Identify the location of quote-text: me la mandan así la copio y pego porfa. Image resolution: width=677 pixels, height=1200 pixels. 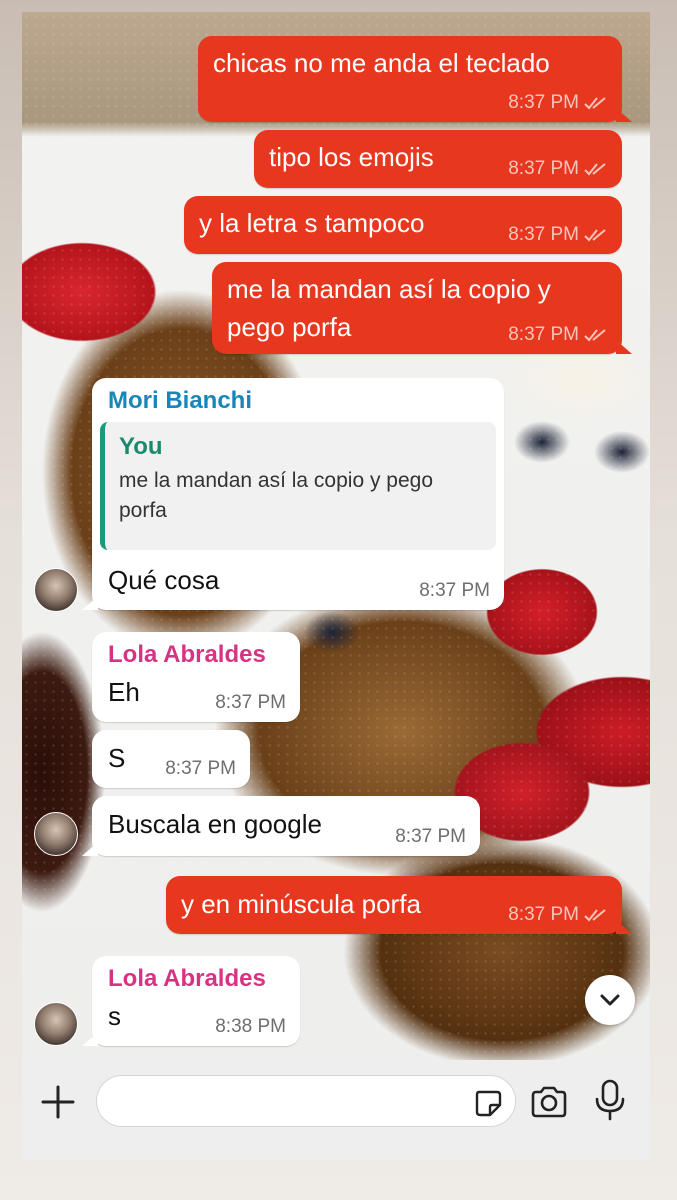
(276, 495).